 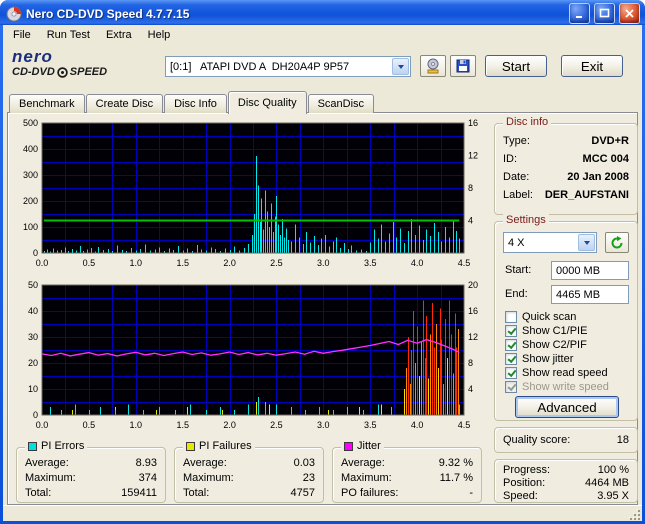 I want to click on svg-text: 8, so click(x=470, y=363).